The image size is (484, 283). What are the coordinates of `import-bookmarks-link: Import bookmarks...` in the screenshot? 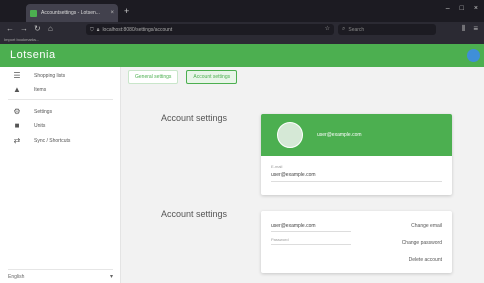 It's located at (21, 39).